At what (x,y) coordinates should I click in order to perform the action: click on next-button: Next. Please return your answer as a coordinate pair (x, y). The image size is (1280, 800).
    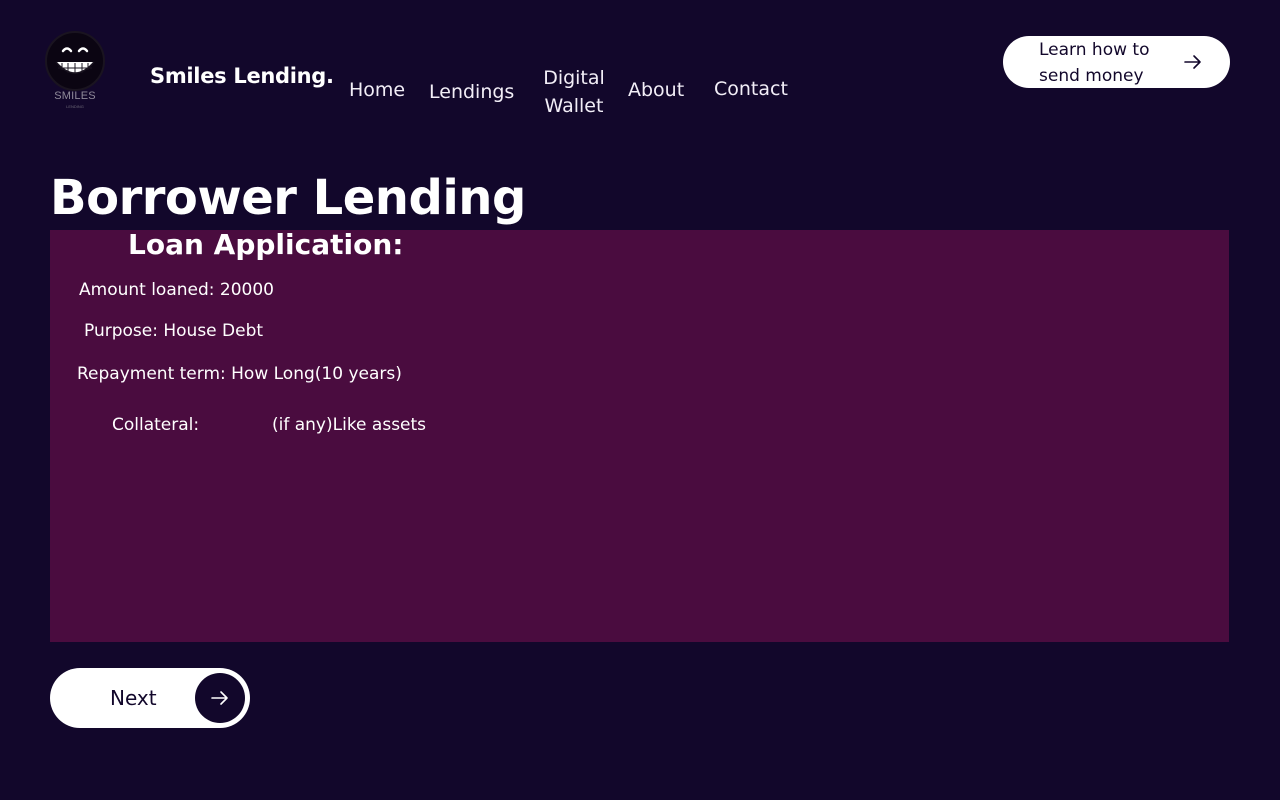
    Looking at the image, I should click on (150, 698).